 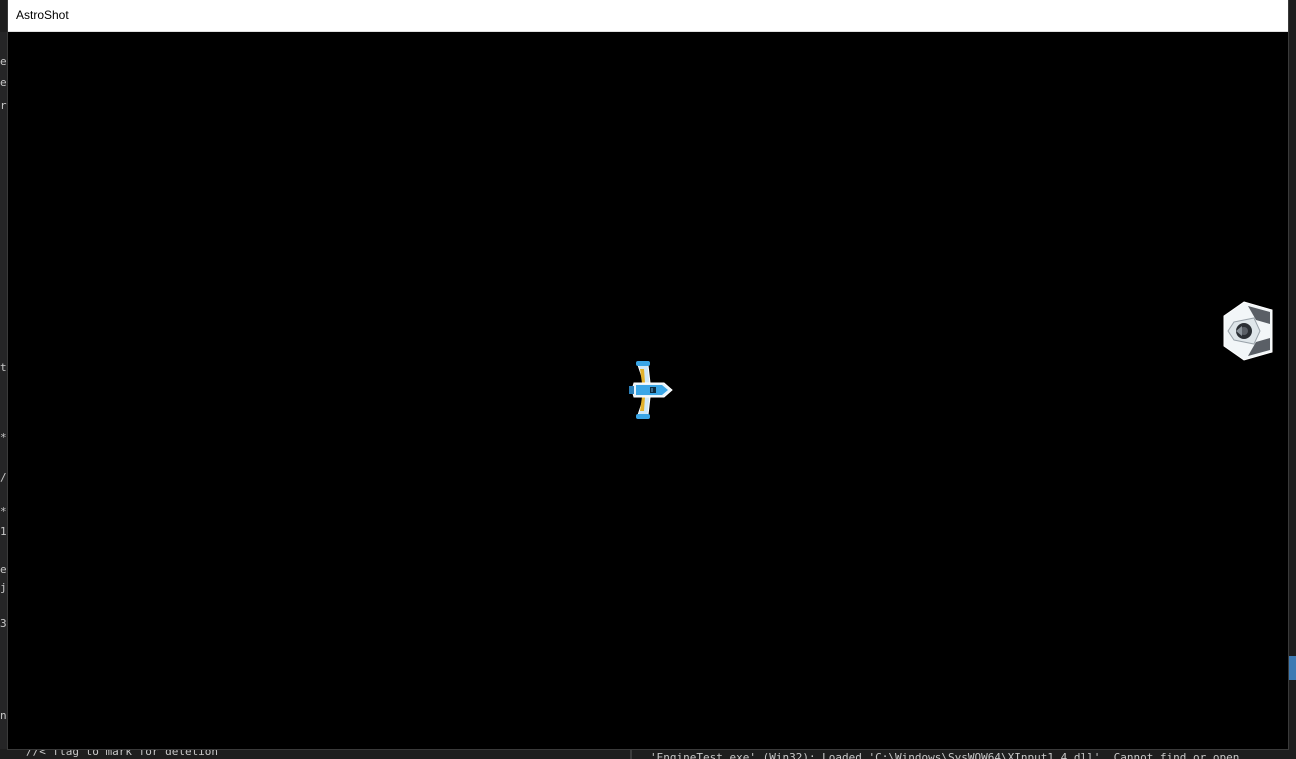 I want to click on code-fragment: /, so click(x=3, y=478).